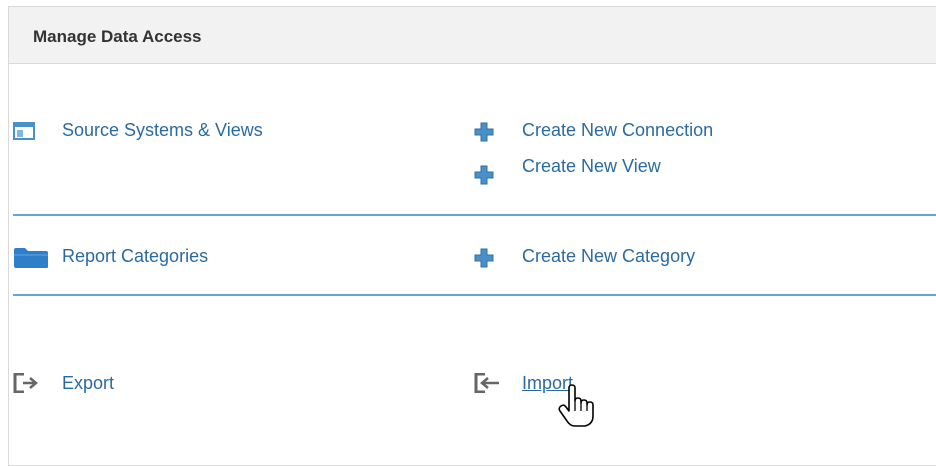  Describe the element at coordinates (162, 130) in the screenshot. I see `source-systems-views-link: Source Systems & Views` at that location.